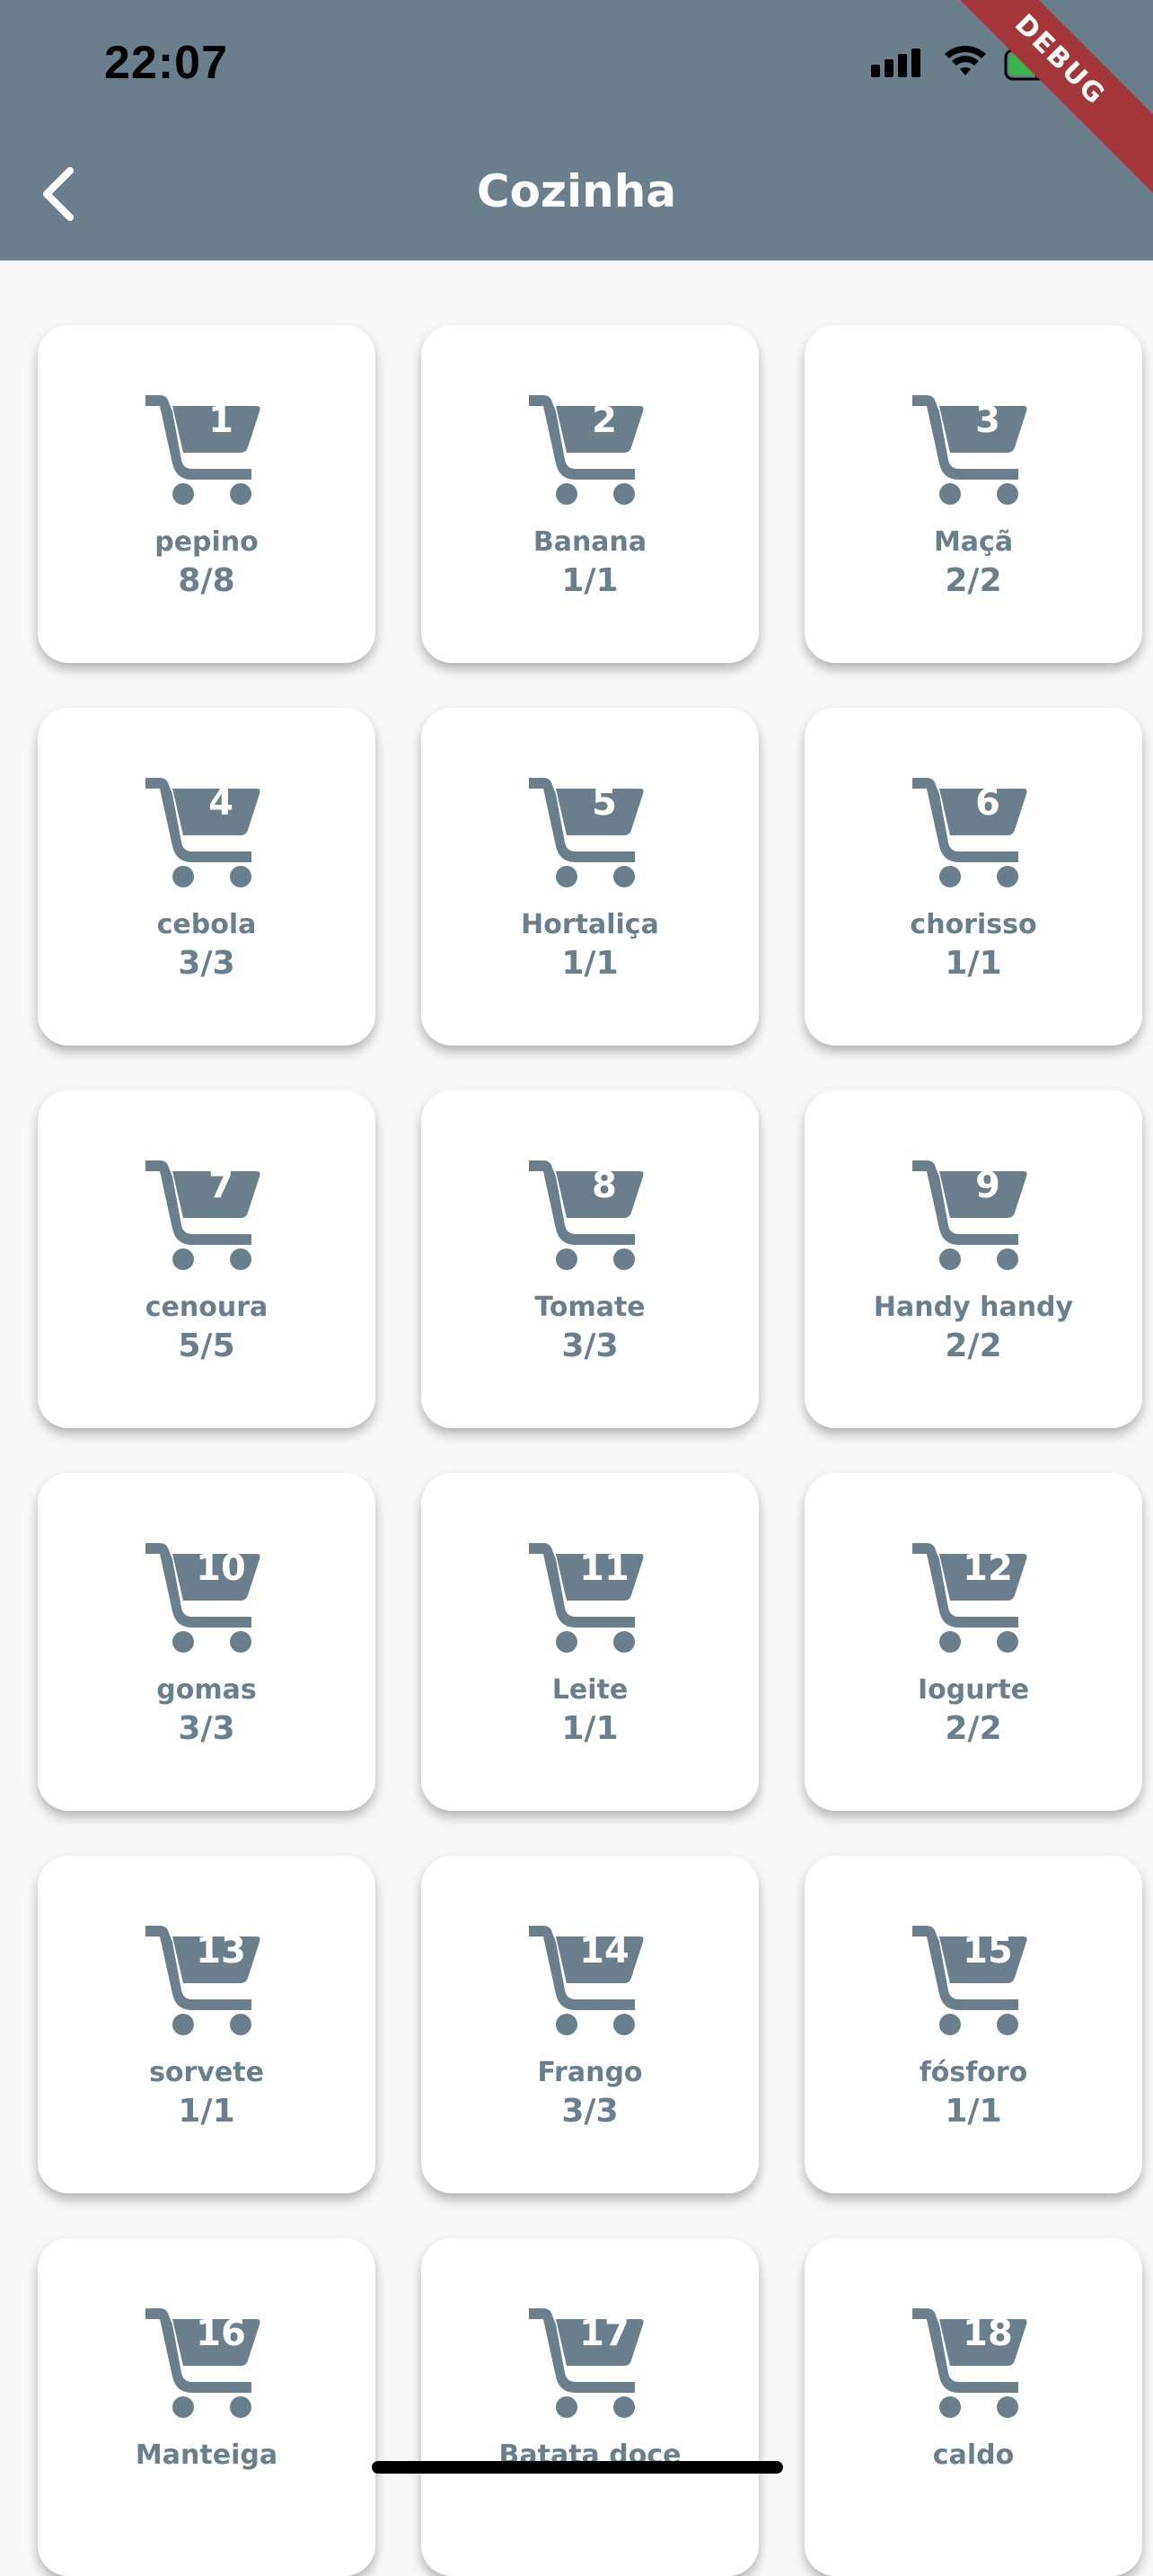 The image size is (1153, 2576). I want to click on cart-icon-wrap: 7, so click(202, 1214).